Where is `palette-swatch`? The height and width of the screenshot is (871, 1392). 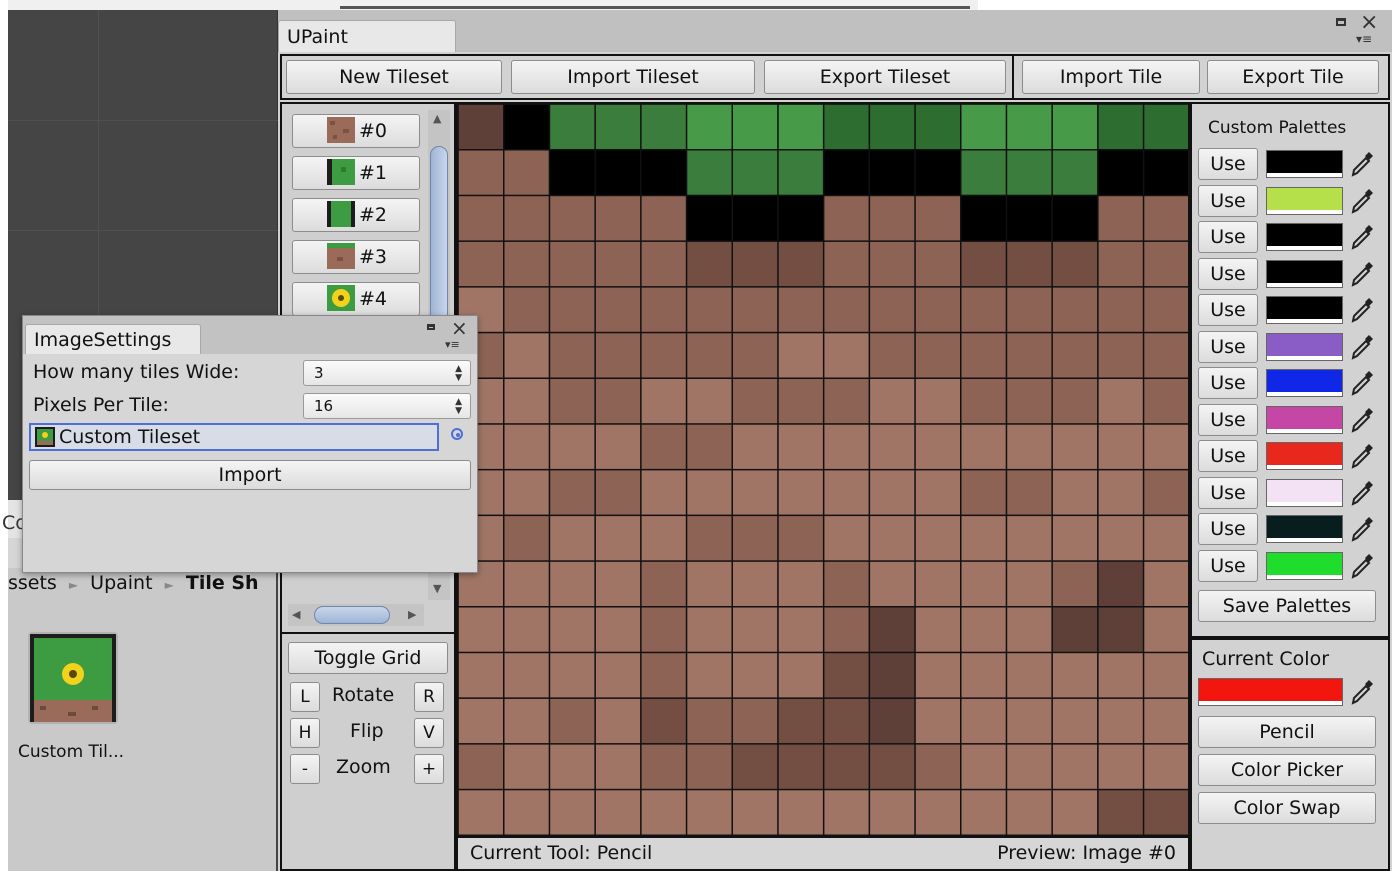
palette-swatch is located at coordinates (1304, 492).